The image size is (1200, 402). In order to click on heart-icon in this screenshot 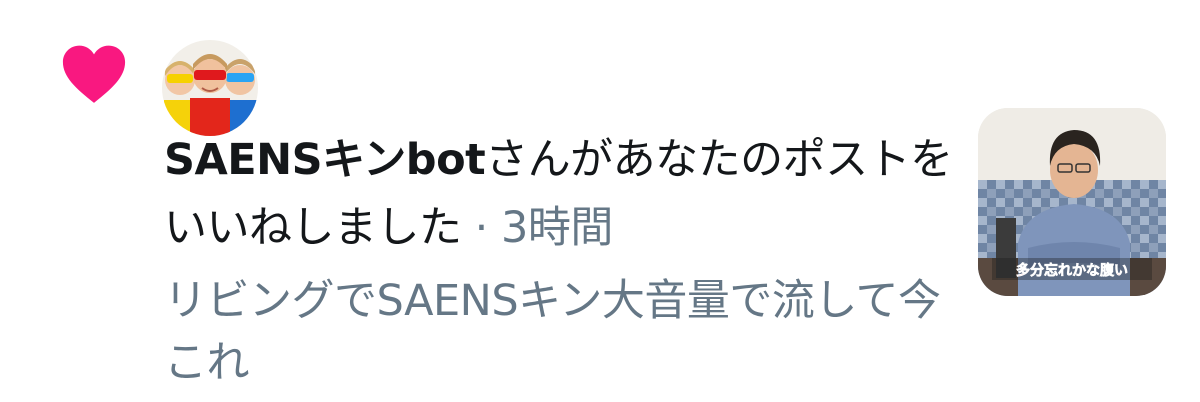, I will do `click(94, 74)`.